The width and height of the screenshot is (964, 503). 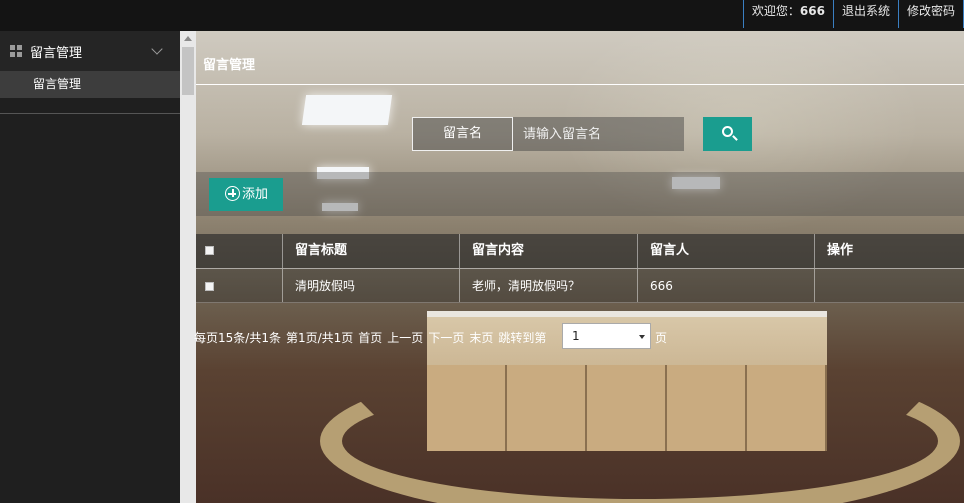 I want to click on message-table: 留言标题 留言内容 留言人 操作 清明放假吗 老师，清明放假吗？ 666, so click(x=580, y=268).